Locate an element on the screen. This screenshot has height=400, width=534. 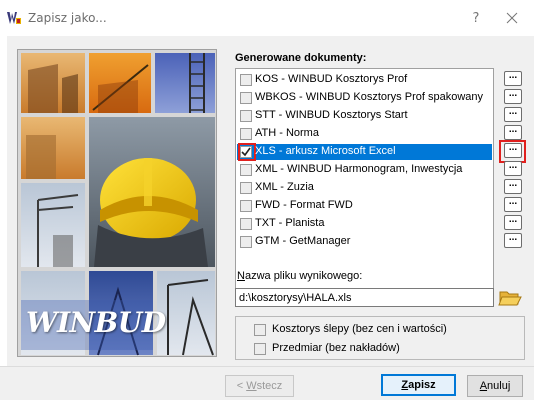
doc-item-kos: KOS - WINBUD Kosztorys Prof is located at coordinates (364, 80).